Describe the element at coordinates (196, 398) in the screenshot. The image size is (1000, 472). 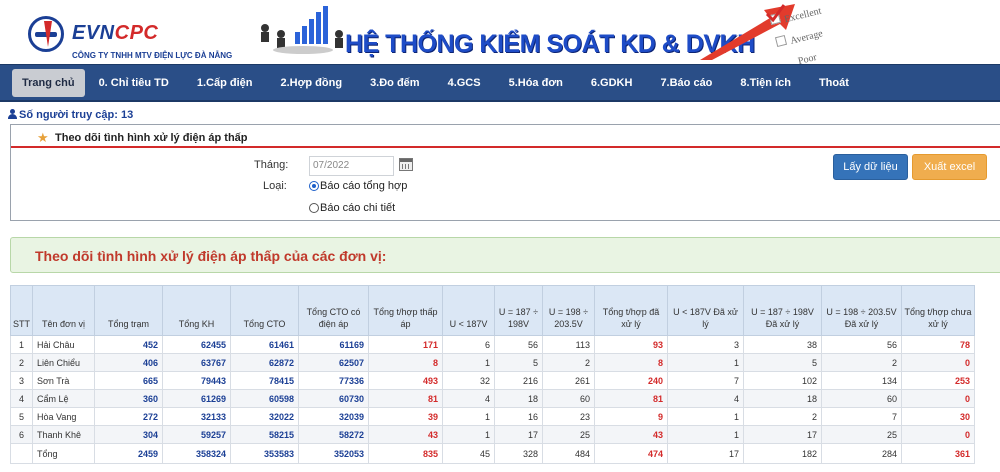
I see `table-cell: 61269` at that location.